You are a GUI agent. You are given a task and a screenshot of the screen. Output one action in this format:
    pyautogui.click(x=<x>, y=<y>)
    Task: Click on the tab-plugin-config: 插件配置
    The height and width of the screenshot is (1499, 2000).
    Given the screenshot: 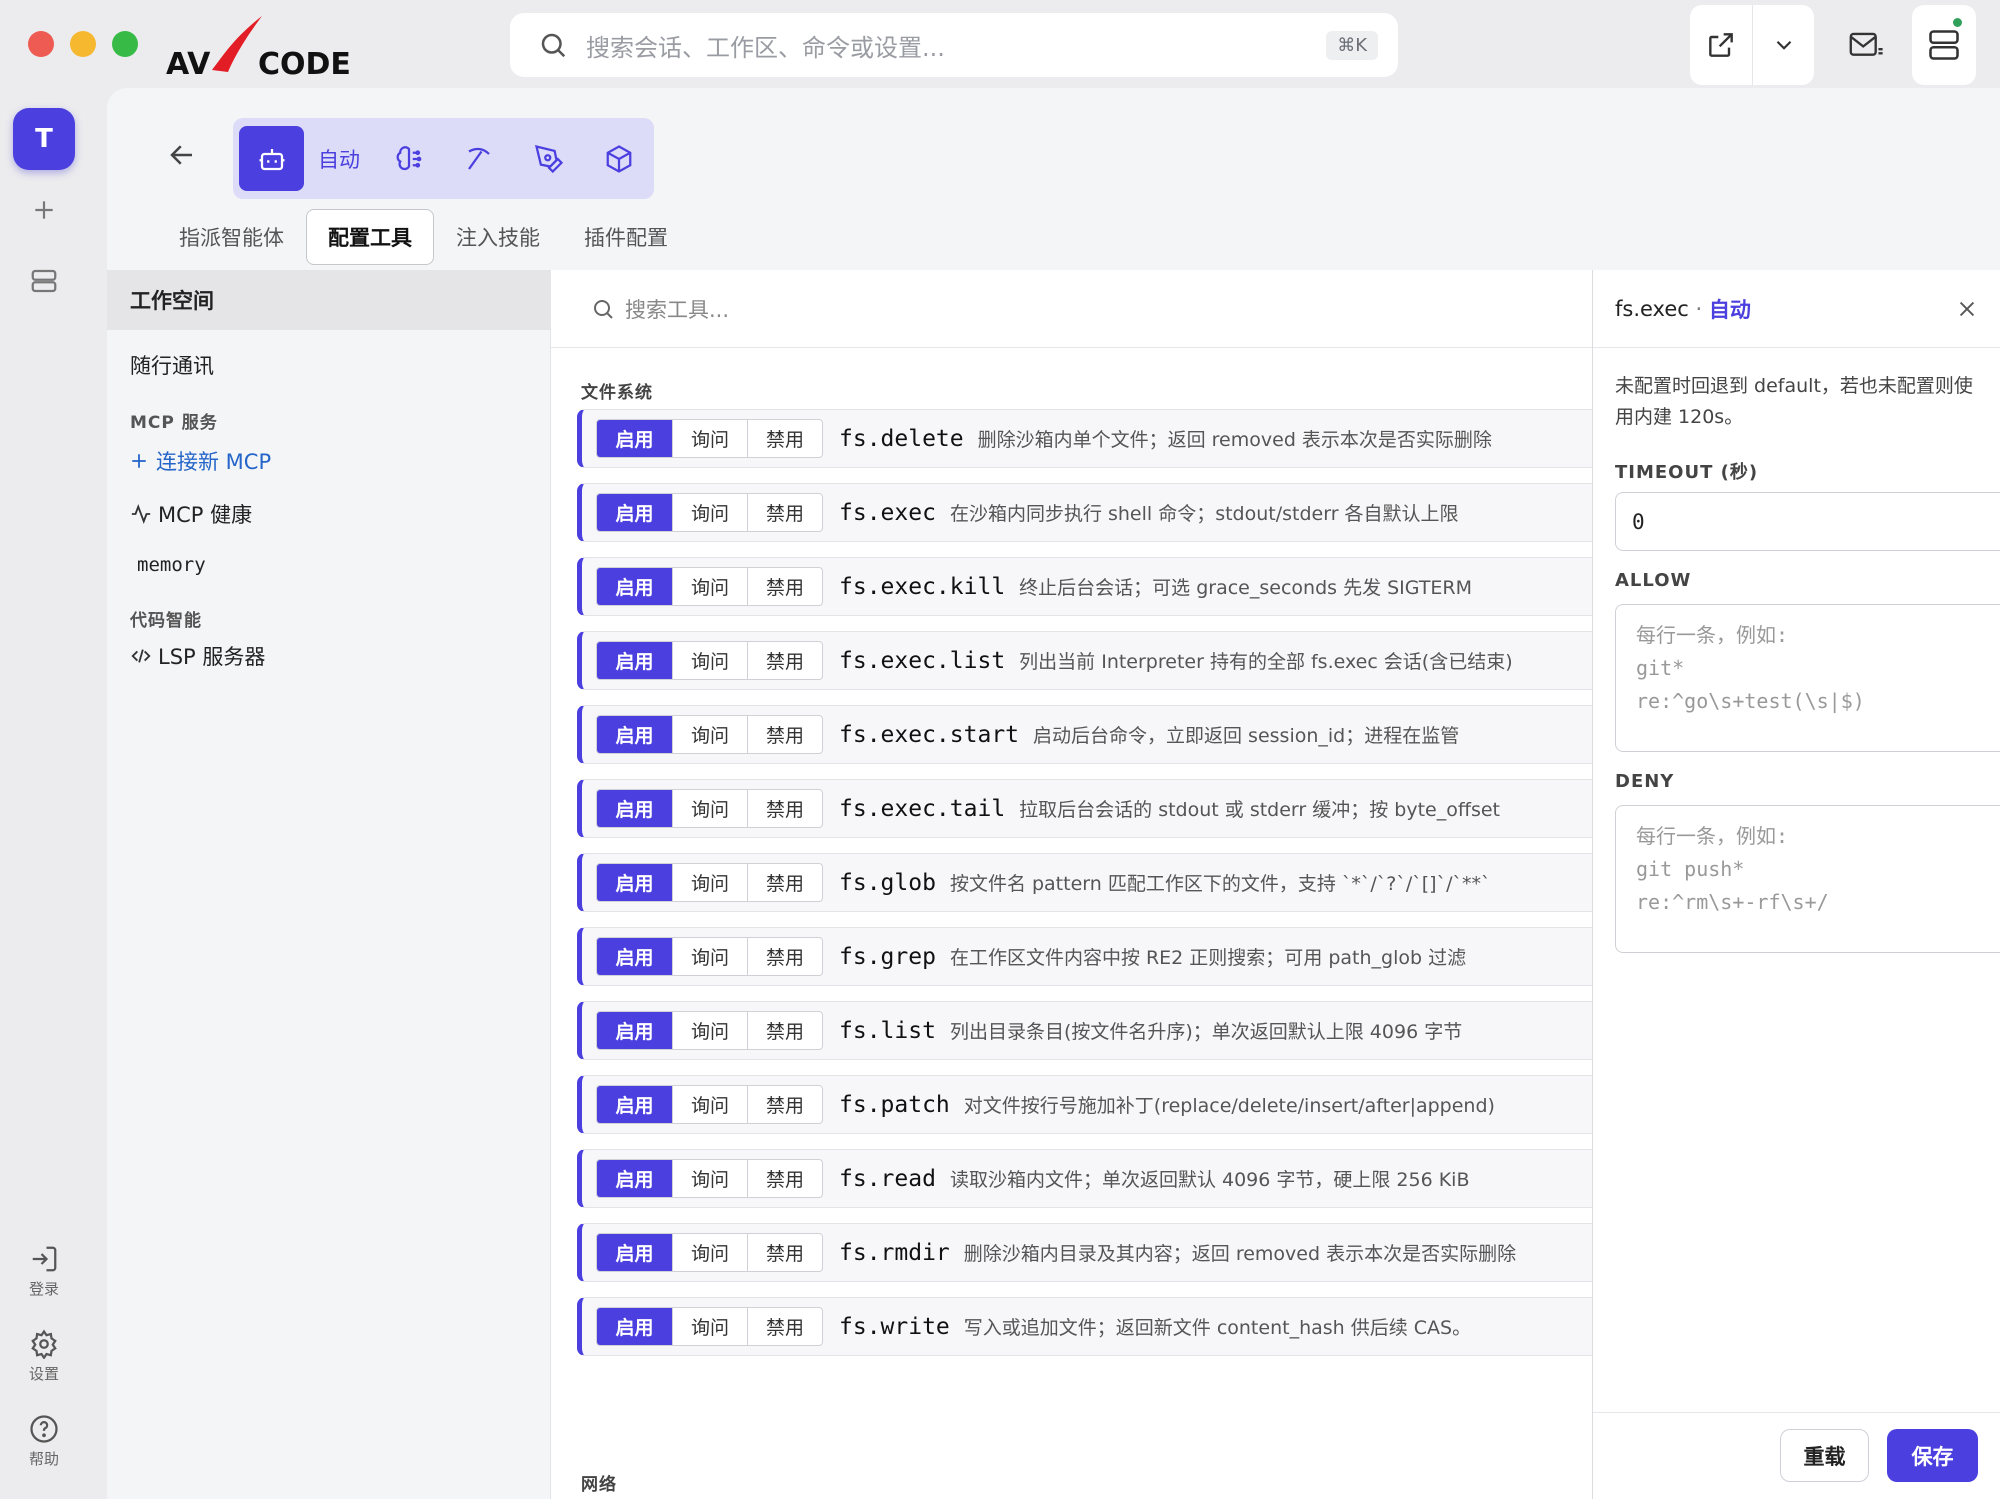 What is the action you would take?
    pyautogui.click(x=626, y=237)
    